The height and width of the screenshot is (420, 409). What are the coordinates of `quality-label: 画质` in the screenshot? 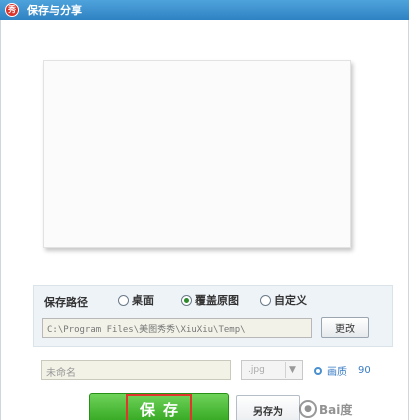 It's located at (337, 372).